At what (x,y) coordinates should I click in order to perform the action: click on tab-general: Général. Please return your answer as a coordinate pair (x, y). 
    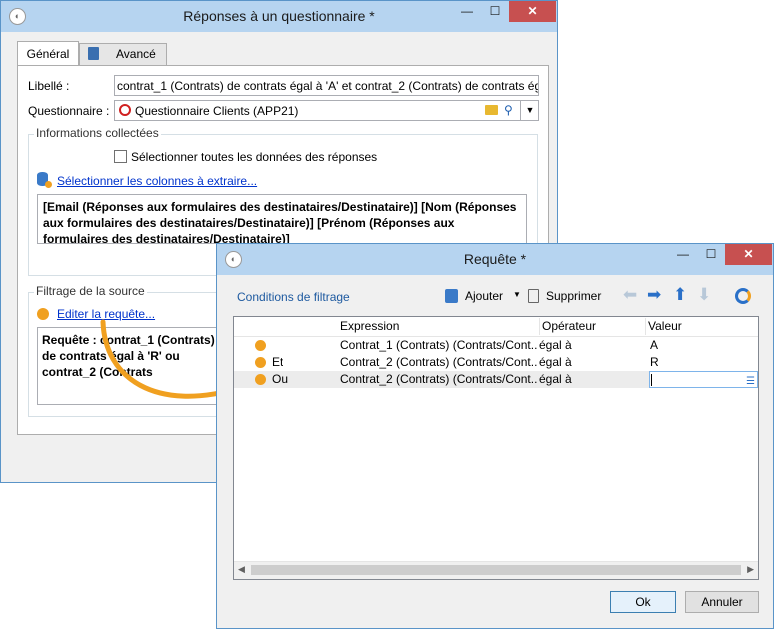
    Looking at the image, I should click on (48, 53).